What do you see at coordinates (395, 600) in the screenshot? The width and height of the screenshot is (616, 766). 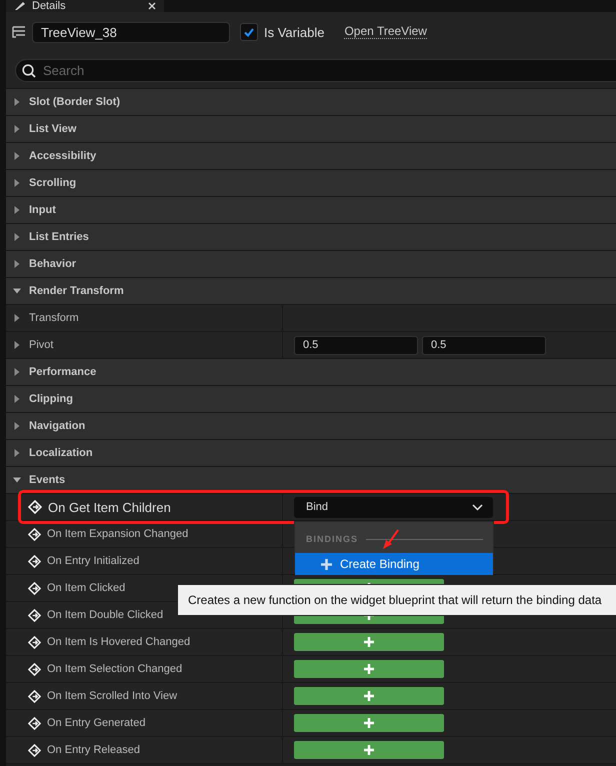 I see `tooltip-text: Creates a new function on the widget blueprint that will return the binding data` at bounding box center [395, 600].